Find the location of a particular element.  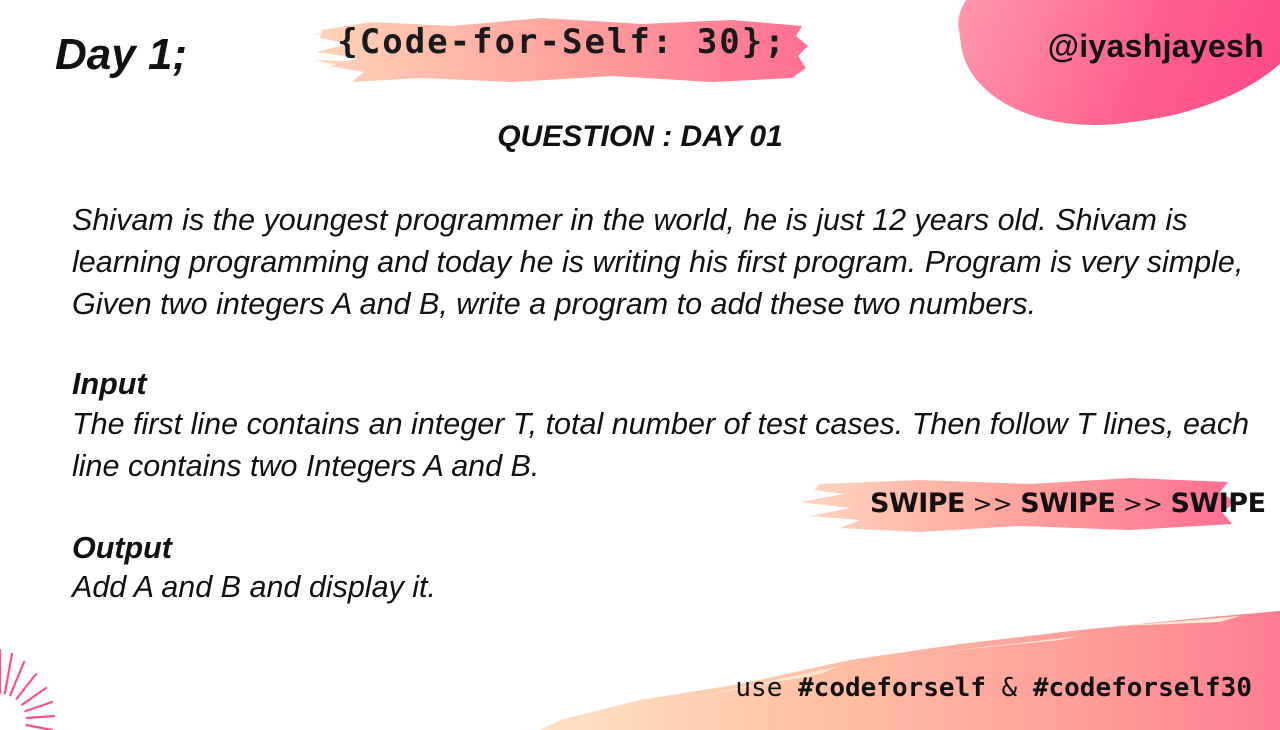

input-label: Input is located at coordinates (109, 384).